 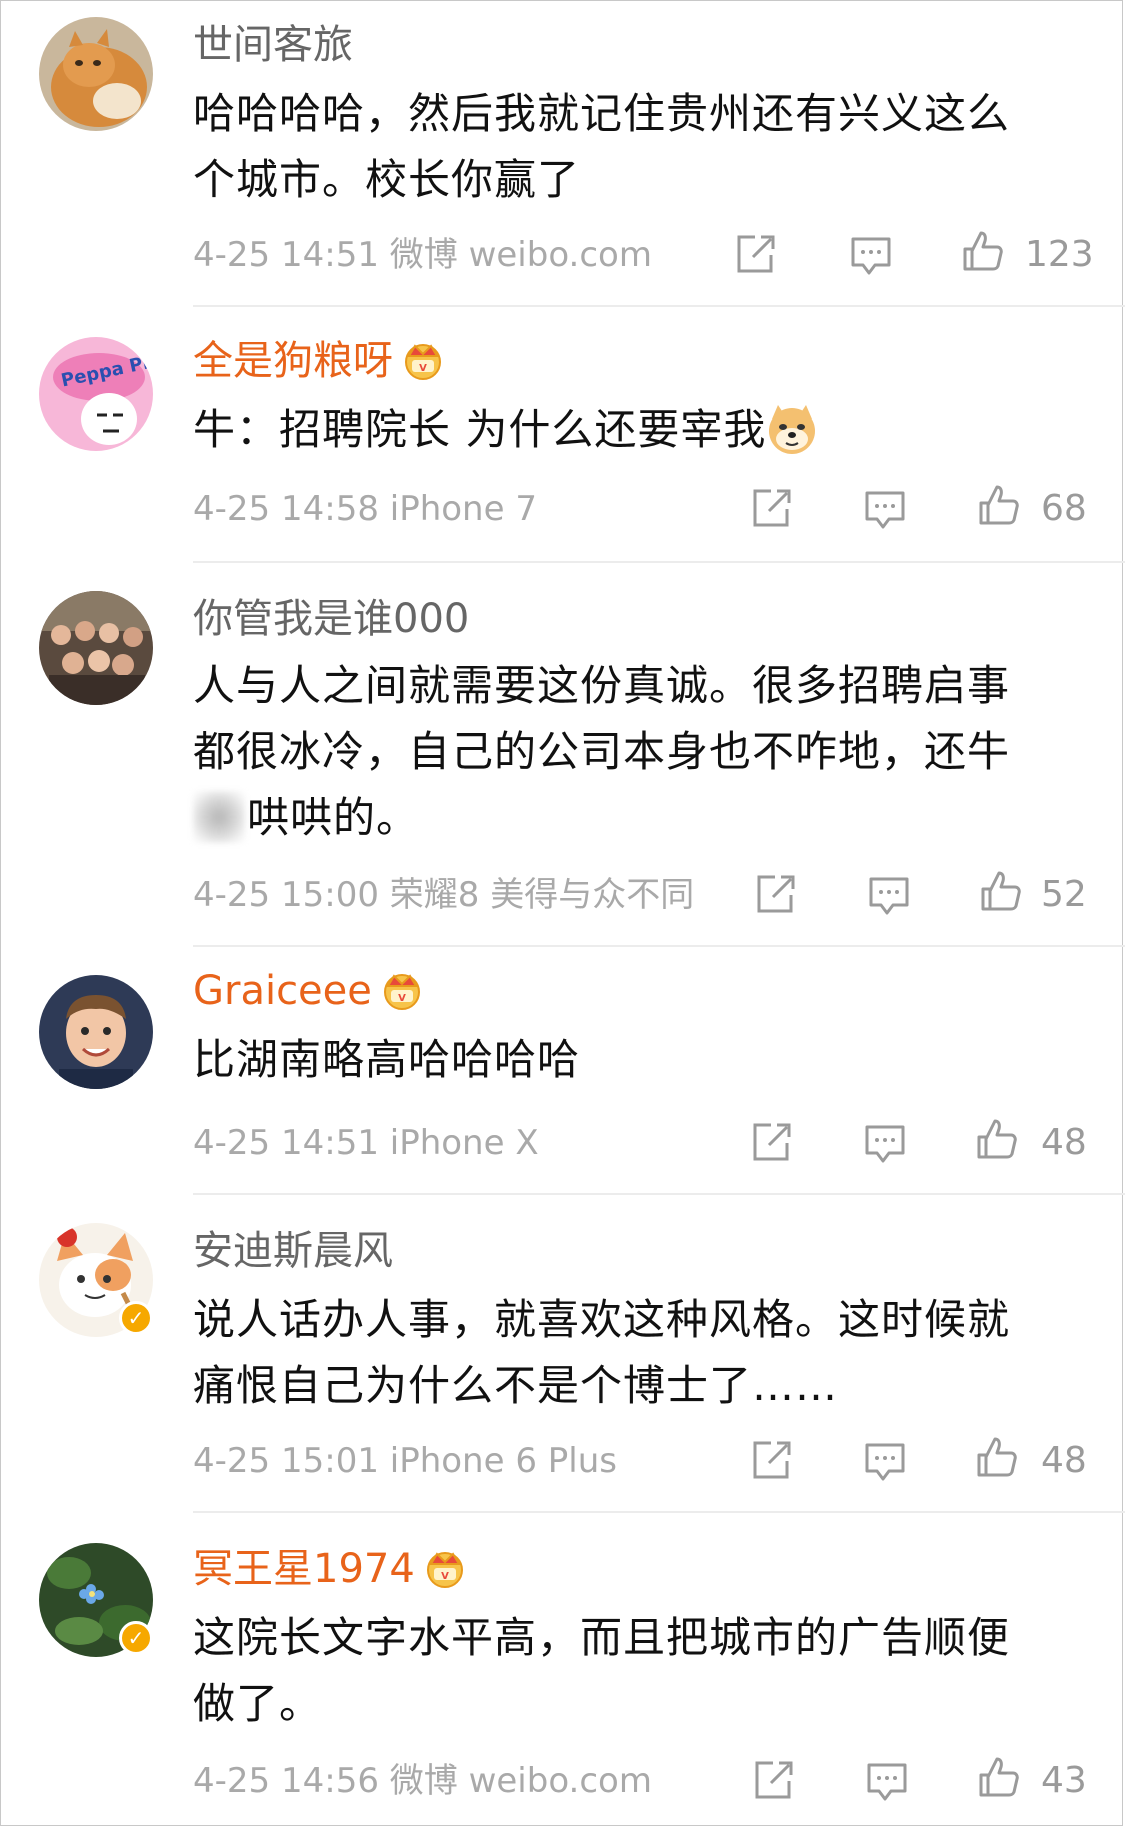 I want to click on comment-meta: 4-25 14:51 iPhone X, so click(x=366, y=1143).